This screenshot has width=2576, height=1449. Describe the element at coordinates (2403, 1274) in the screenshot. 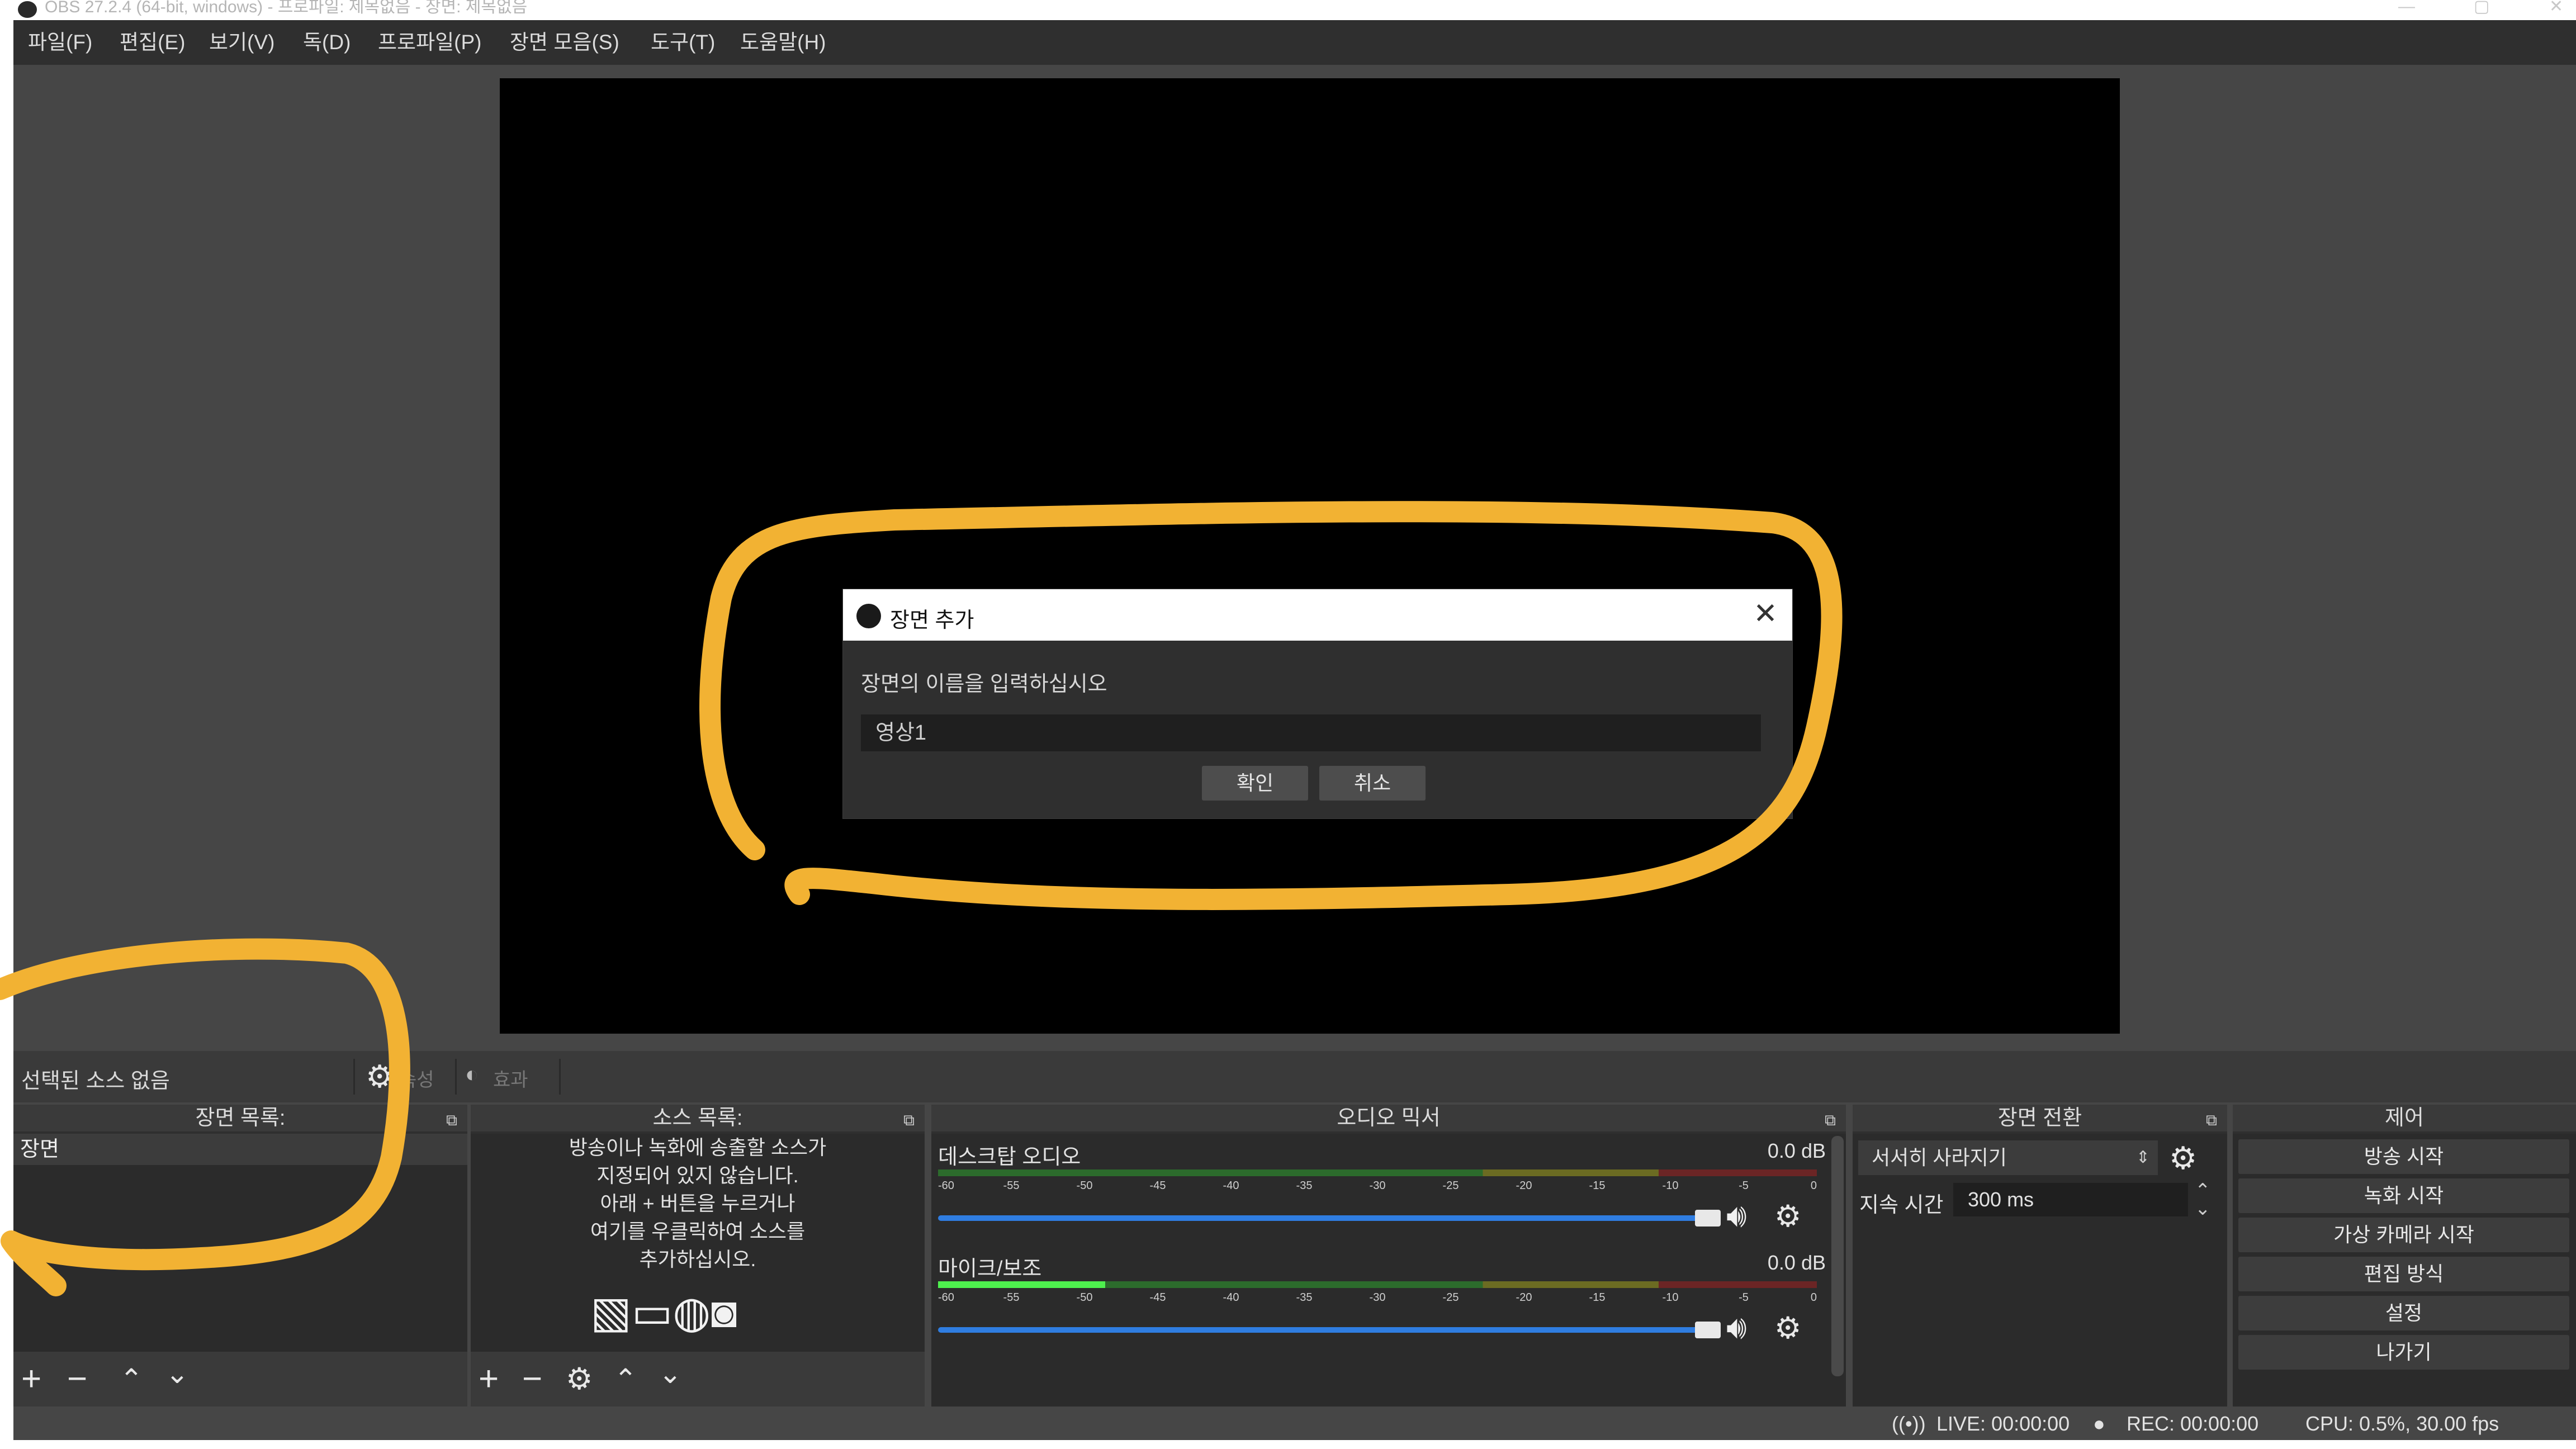

I see `studio-mode-button: 편집 방식` at that location.